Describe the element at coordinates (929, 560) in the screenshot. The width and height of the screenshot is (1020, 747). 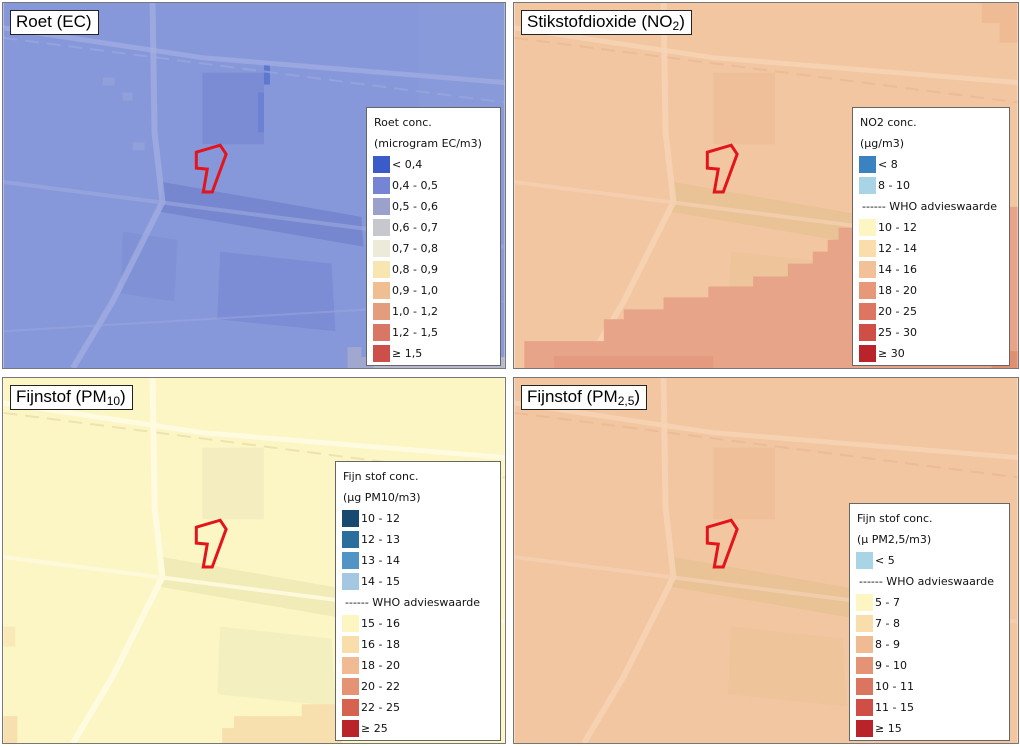
I see `legend-item: < 5` at that location.